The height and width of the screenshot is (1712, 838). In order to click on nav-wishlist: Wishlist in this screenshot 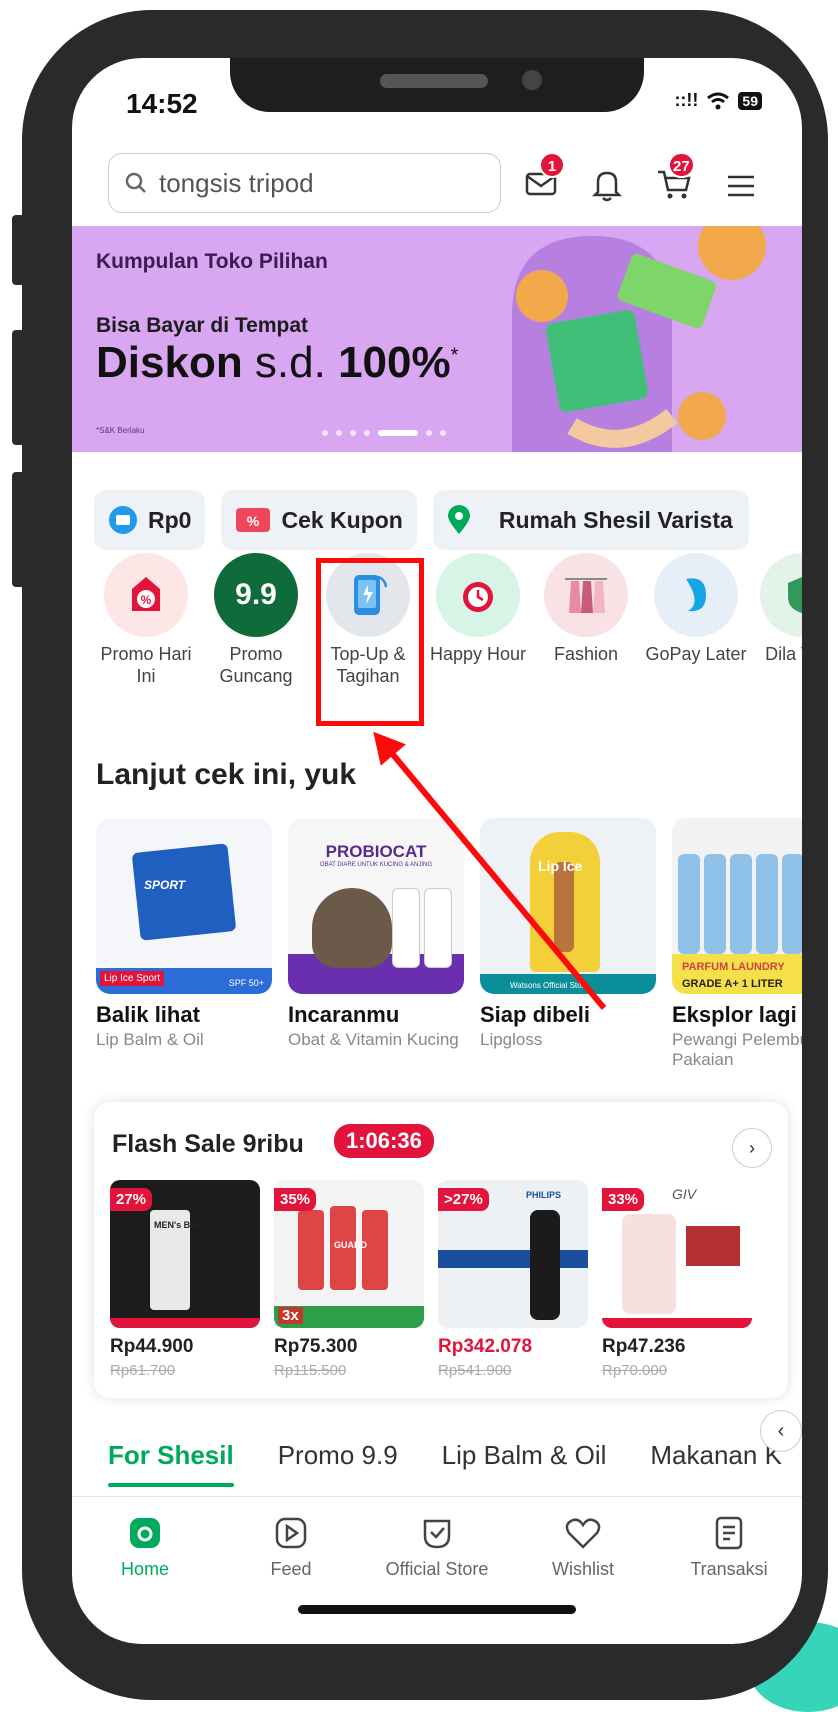, I will do `click(583, 1546)`.